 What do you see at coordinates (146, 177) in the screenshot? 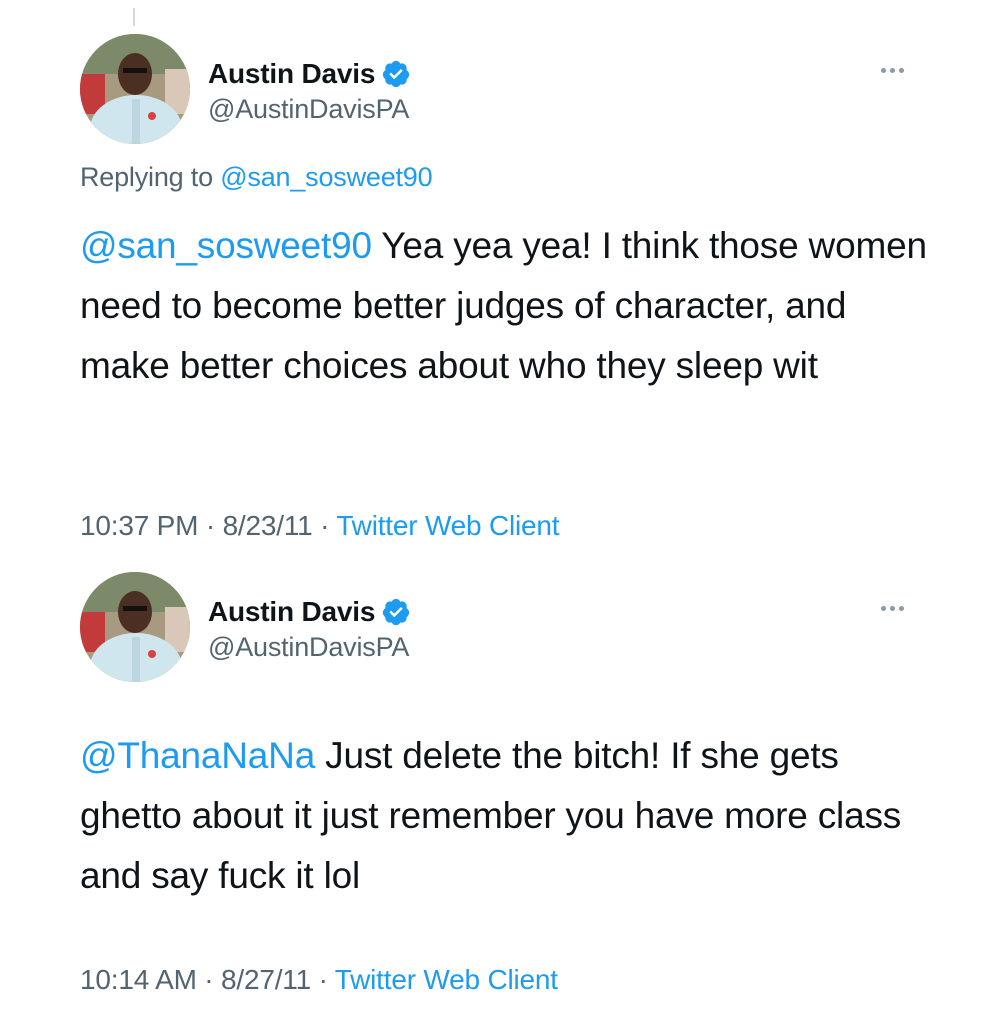
I see `replying-prefix: Replying to` at bounding box center [146, 177].